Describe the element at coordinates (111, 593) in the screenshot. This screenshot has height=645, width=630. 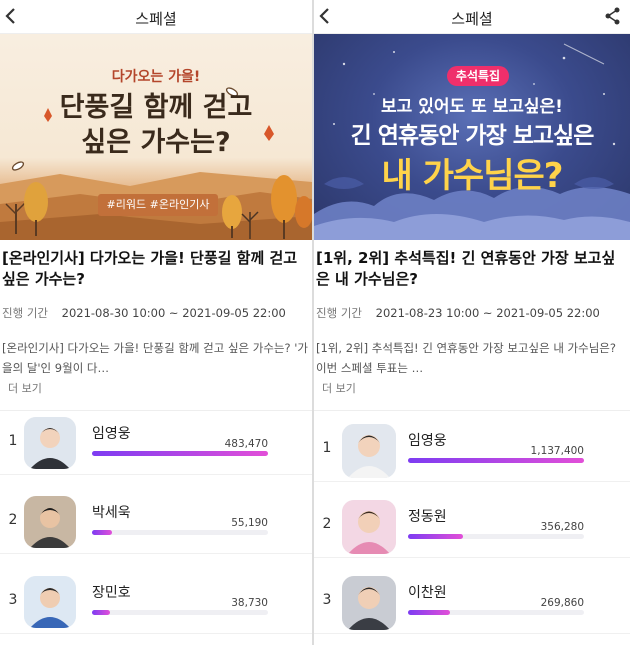
I see `singer-name: 장민호` at that location.